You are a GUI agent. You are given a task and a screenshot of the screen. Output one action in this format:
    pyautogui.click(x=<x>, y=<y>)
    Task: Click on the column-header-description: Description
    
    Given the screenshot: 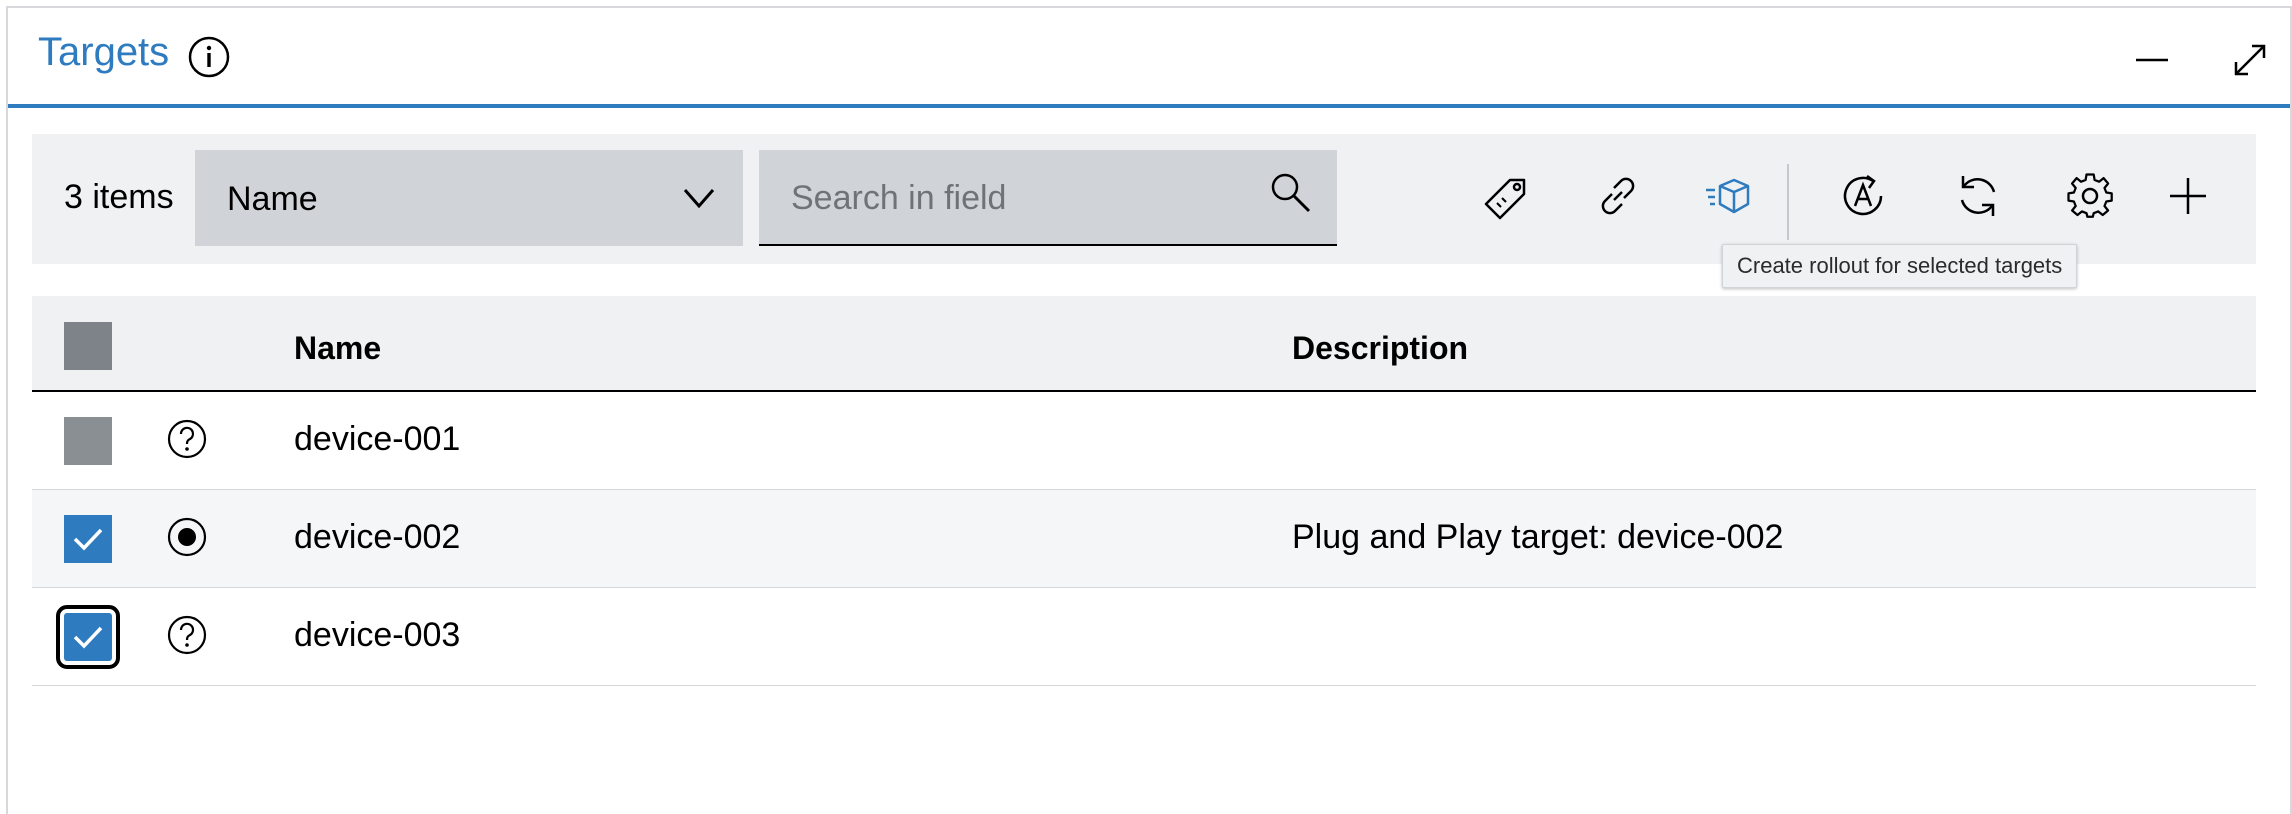 What is the action you would take?
    pyautogui.click(x=1380, y=348)
    